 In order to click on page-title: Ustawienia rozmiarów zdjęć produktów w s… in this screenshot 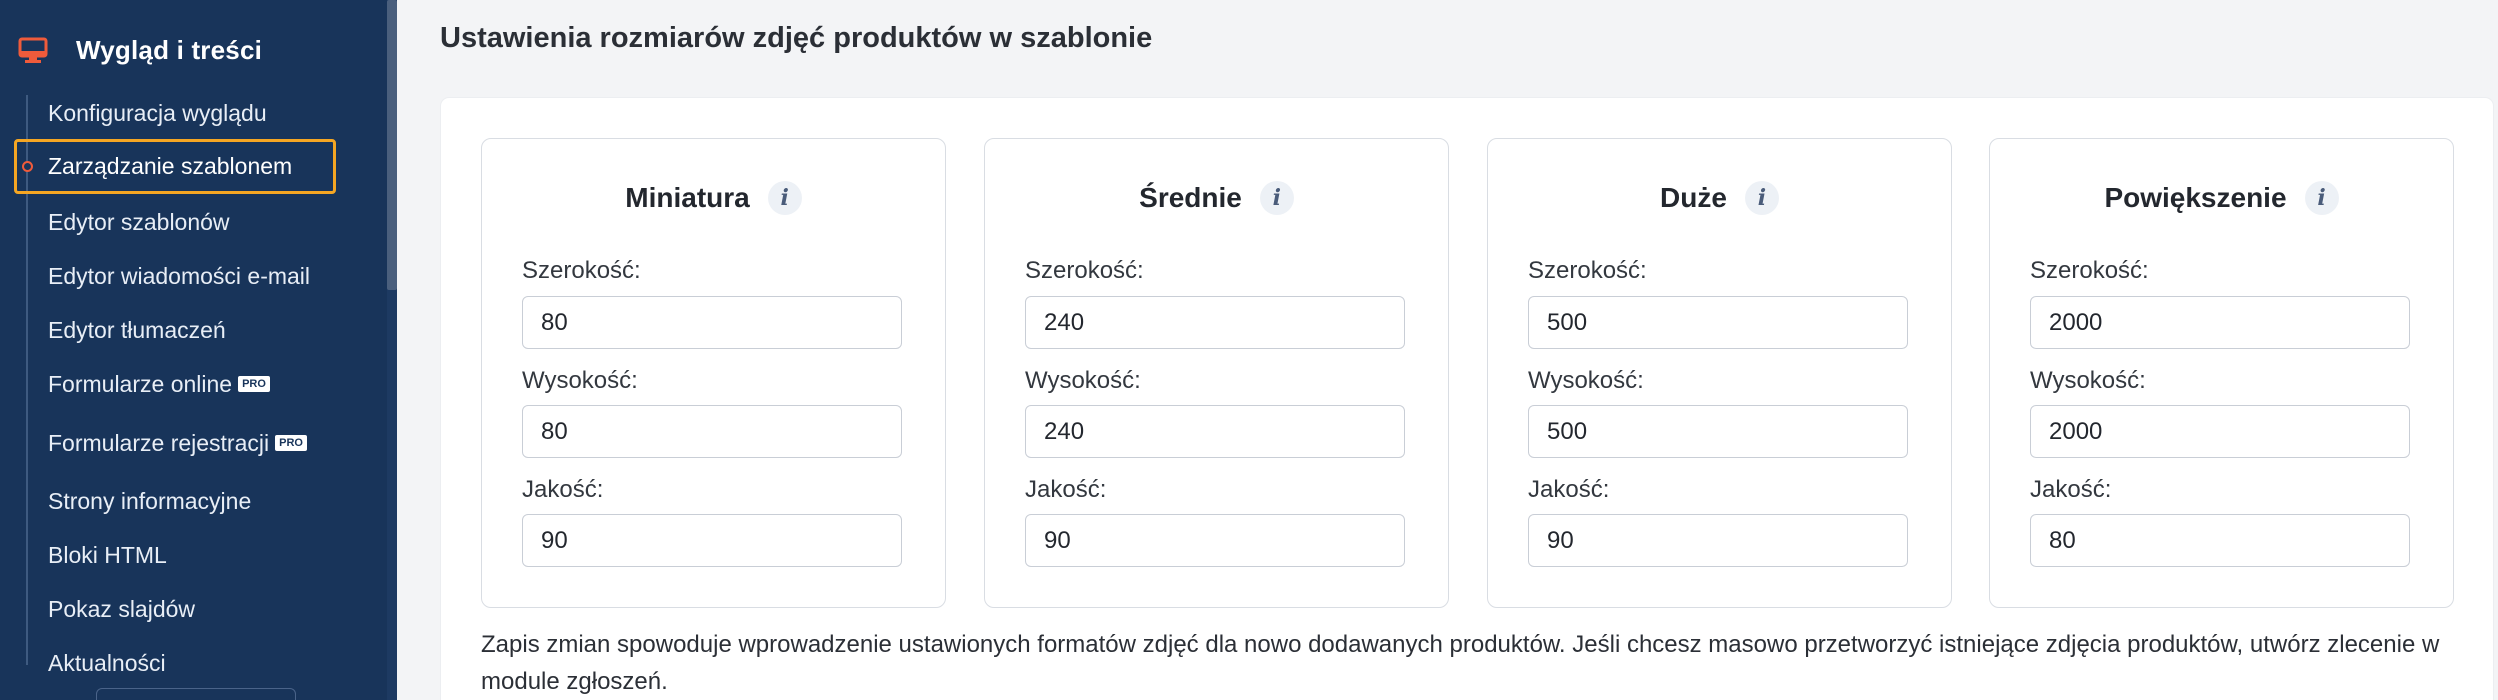, I will do `click(796, 38)`.